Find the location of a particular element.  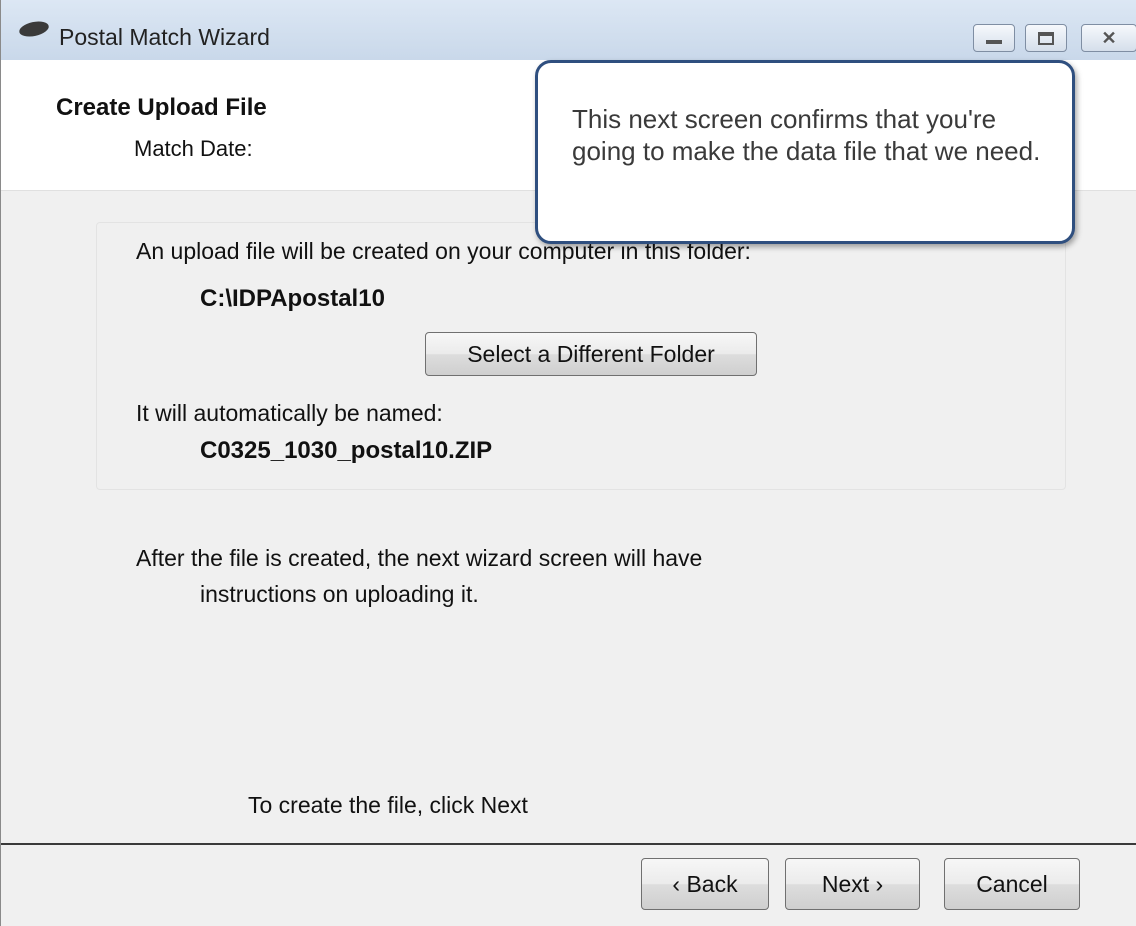

close-button: ✕ is located at coordinates (1108, 38).